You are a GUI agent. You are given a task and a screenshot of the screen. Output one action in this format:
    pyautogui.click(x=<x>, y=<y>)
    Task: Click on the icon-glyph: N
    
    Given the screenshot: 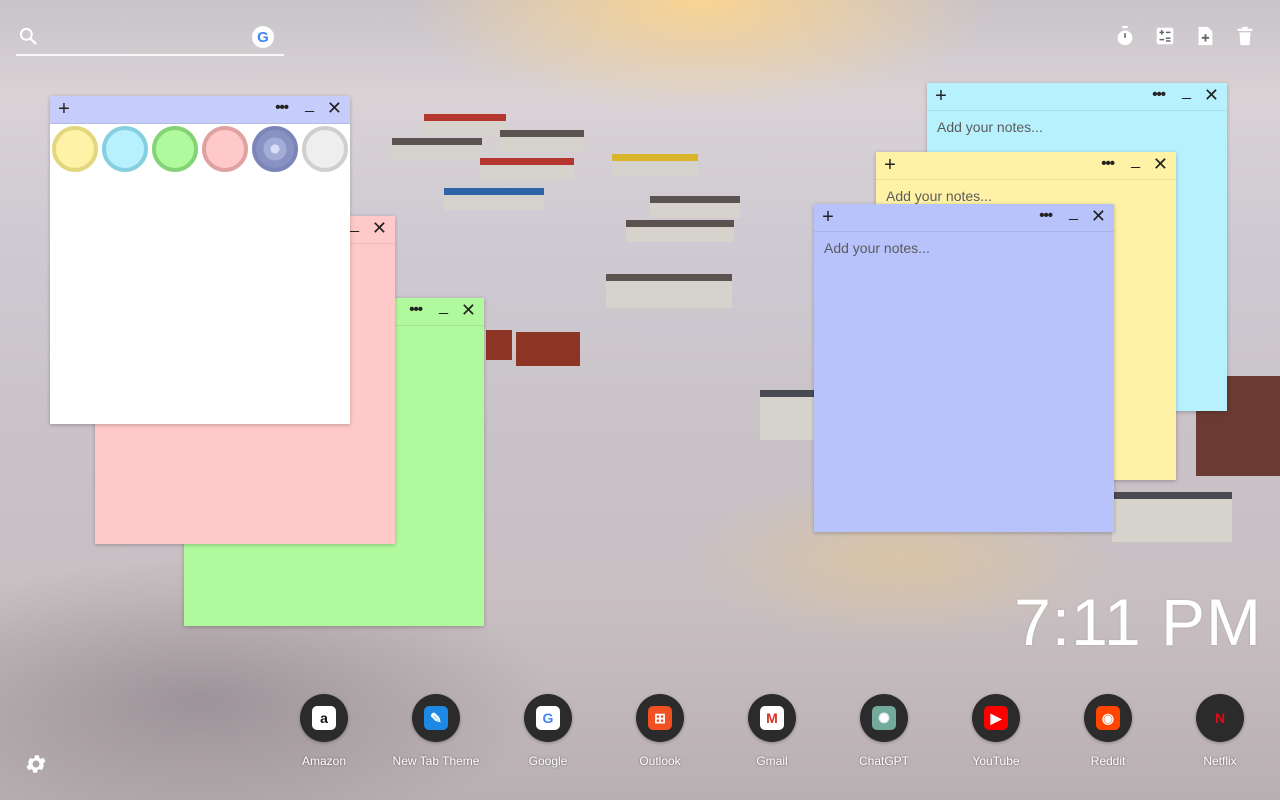 What is the action you would take?
    pyautogui.click(x=1220, y=718)
    